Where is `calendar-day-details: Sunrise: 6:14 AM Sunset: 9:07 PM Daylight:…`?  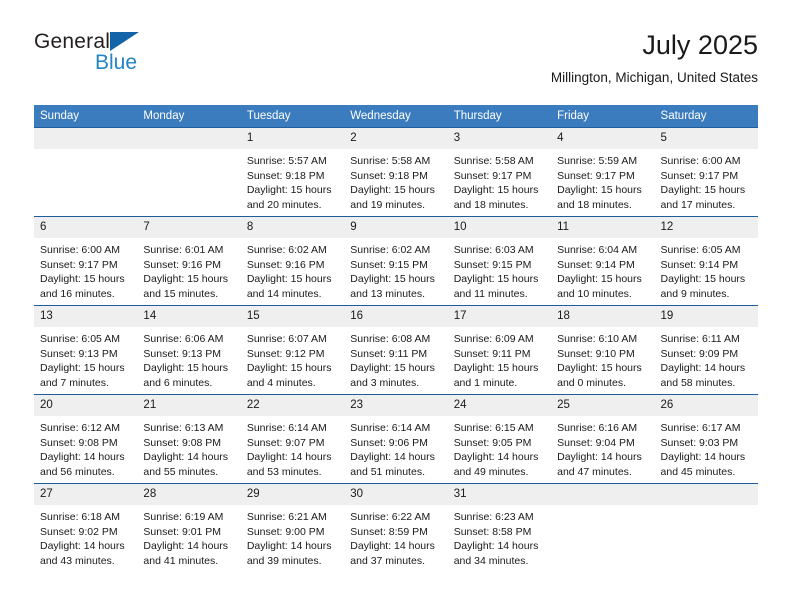 calendar-day-details: Sunrise: 6:14 AM Sunset: 9:07 PM Daylight:… is located at coordinates (292, 447).